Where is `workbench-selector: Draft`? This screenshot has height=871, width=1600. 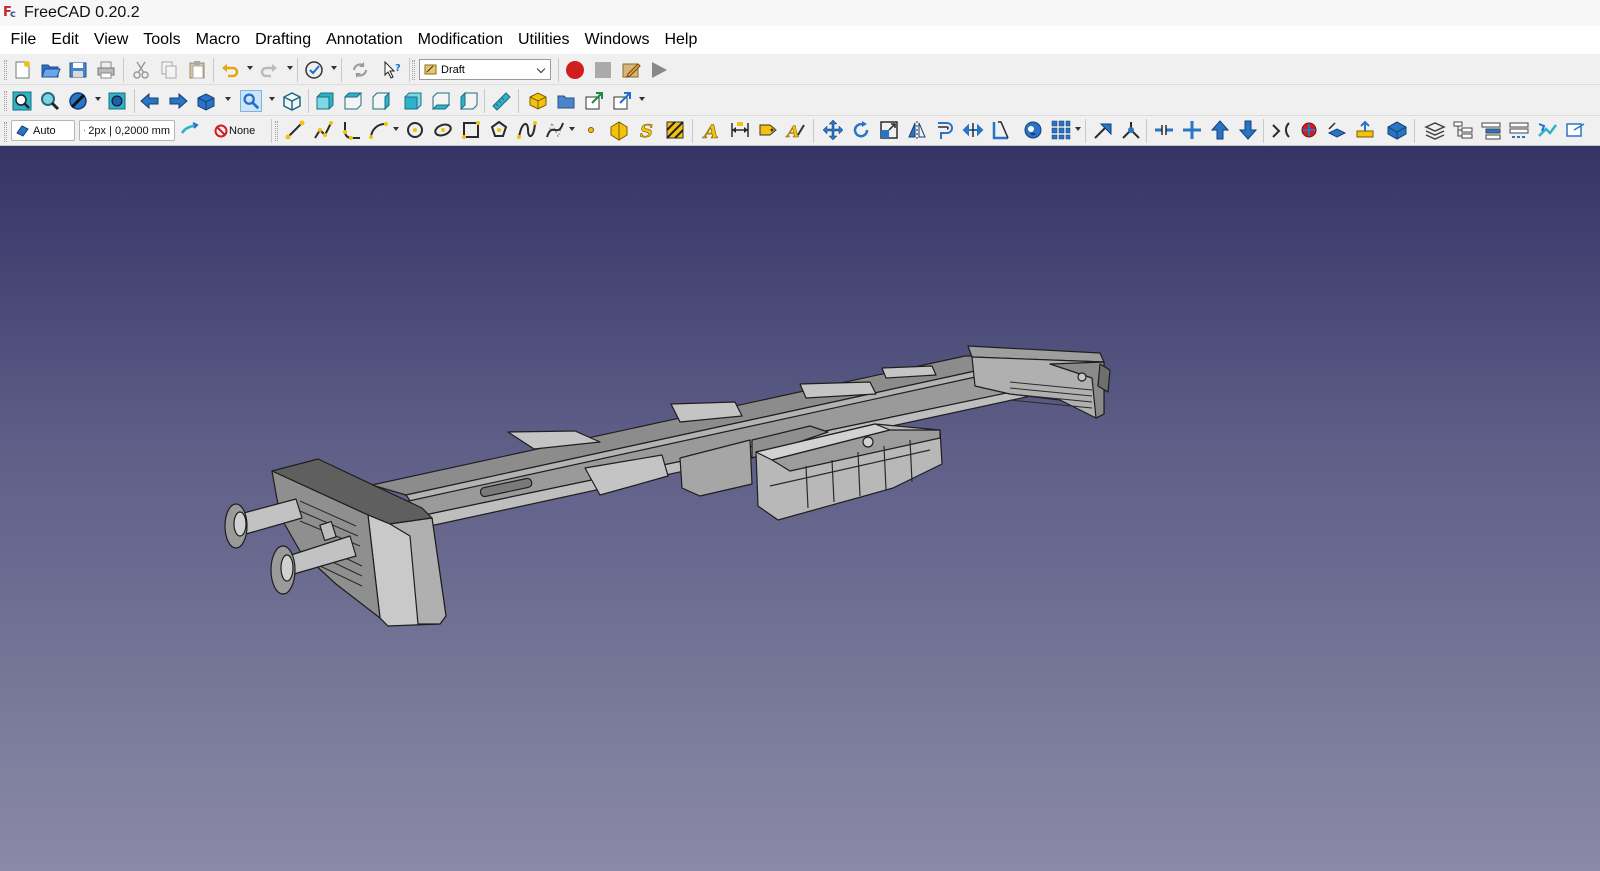 workbench-selector: Draft is located at coordinates (485, 69).